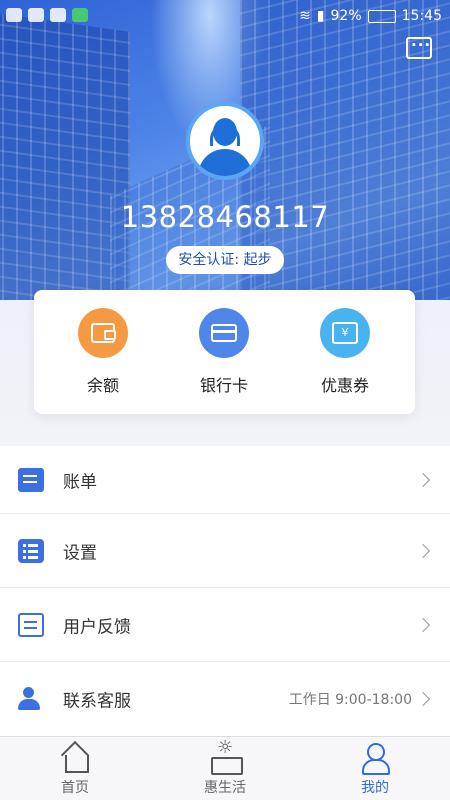 The image size is (450, 800). What do you see at coordinates (224, 333) in the screenshot?
I see `bank-card-icon` at bounding box center [224, 333].